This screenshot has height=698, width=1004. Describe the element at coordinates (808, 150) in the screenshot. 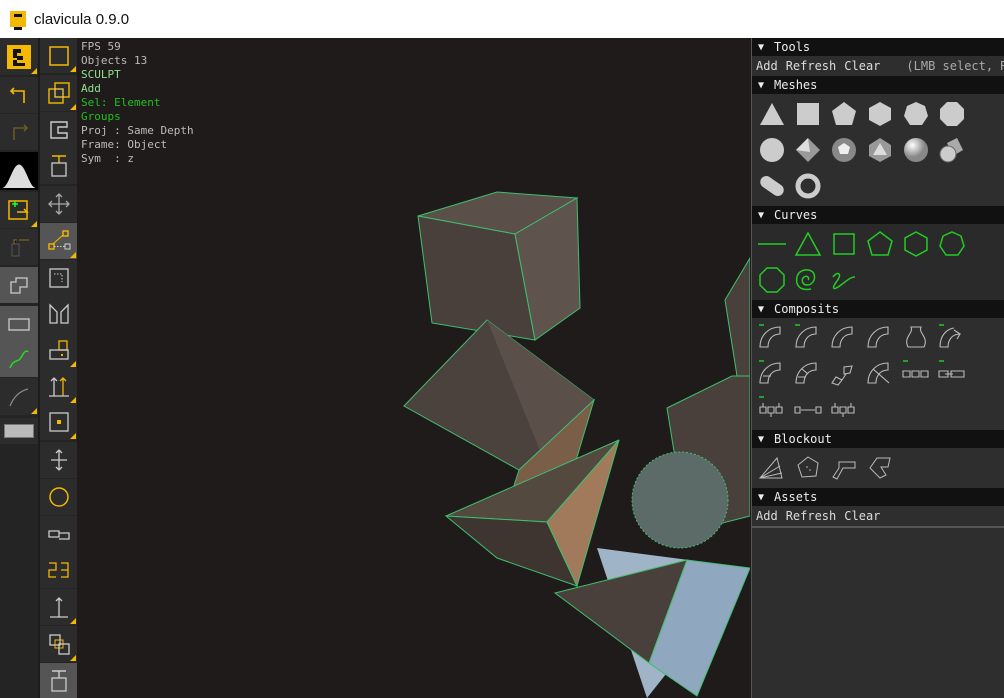

I see `mesh-octahedron` at that location.